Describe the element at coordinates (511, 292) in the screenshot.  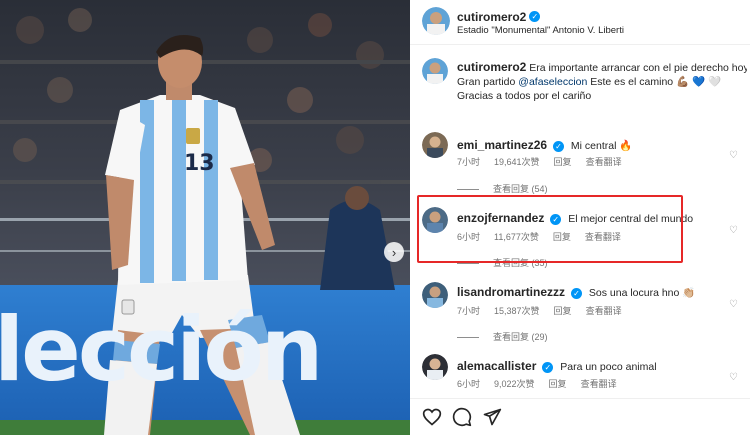
I see `comment-username: lisandromartinezzz` at that location.